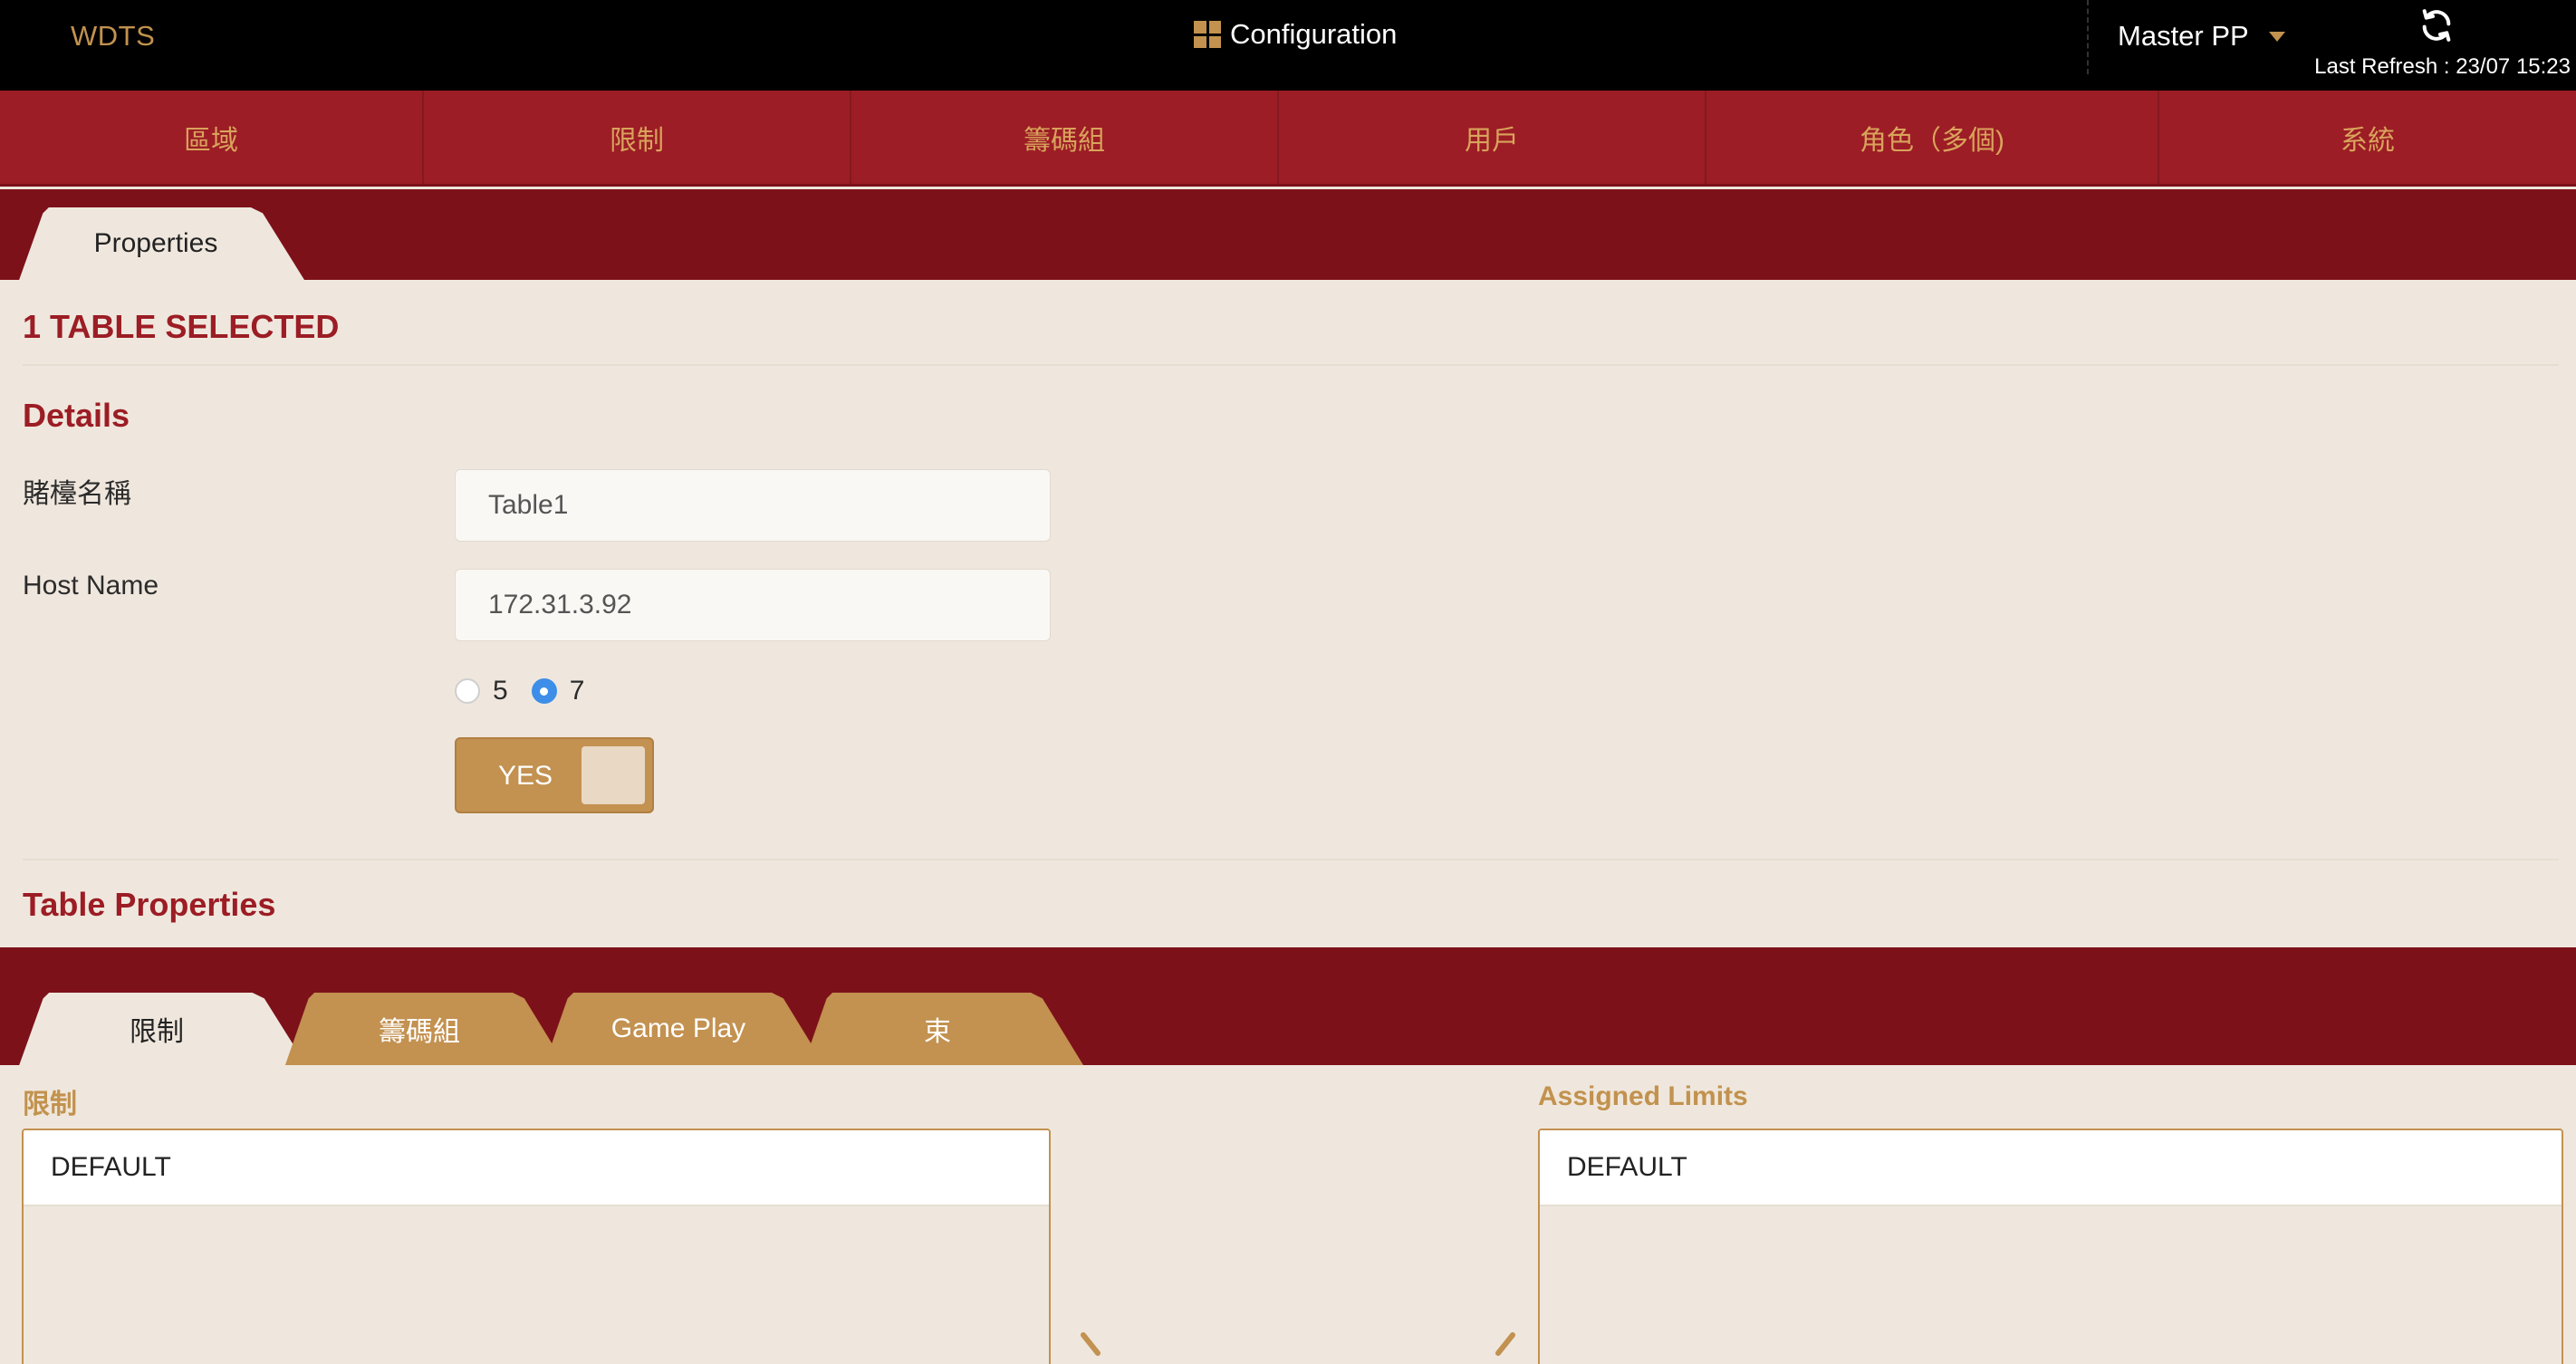  Describe the element at coordinates (76, 415) in the screenshot. I see `details-heading: Details` at that location.